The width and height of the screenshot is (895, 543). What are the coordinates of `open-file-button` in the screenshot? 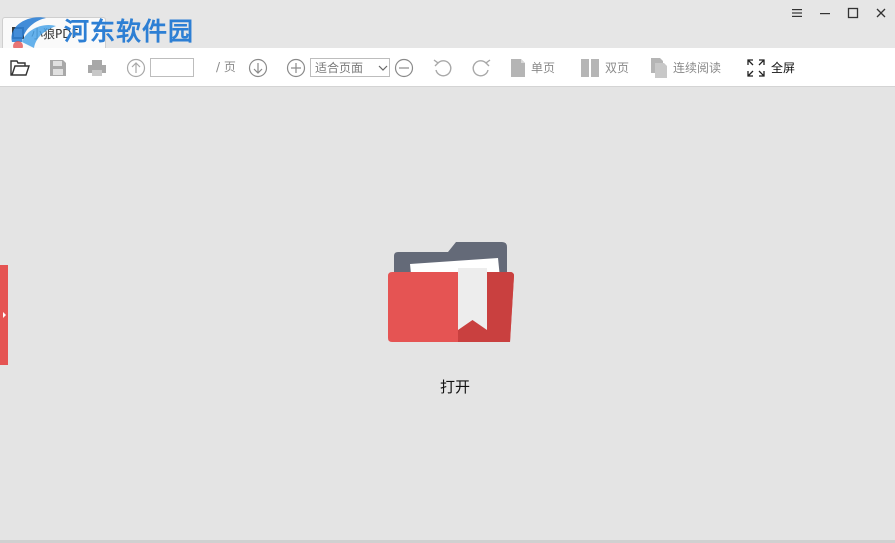 It's located at (20, 67).